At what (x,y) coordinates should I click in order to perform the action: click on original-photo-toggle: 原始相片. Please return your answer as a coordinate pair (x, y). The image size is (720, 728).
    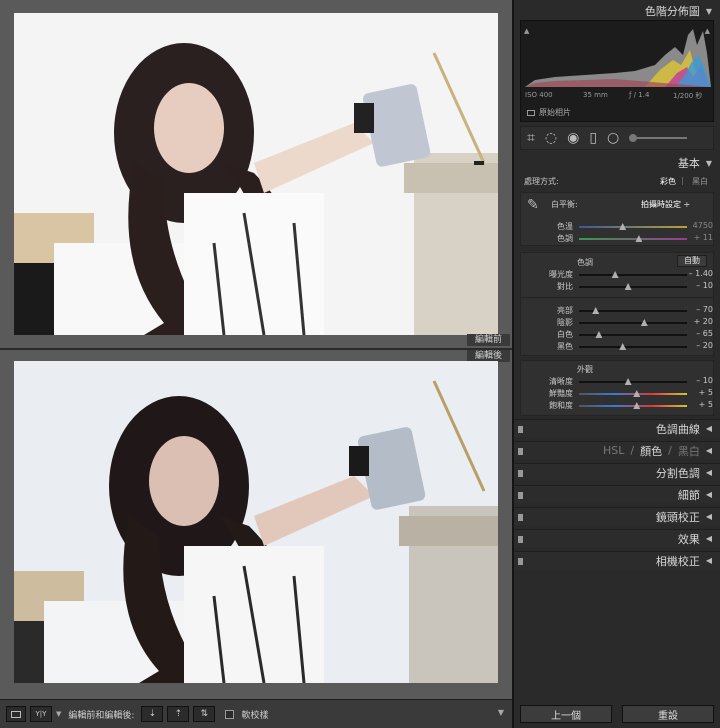
    Looking at the image, I should click on (549, 112).